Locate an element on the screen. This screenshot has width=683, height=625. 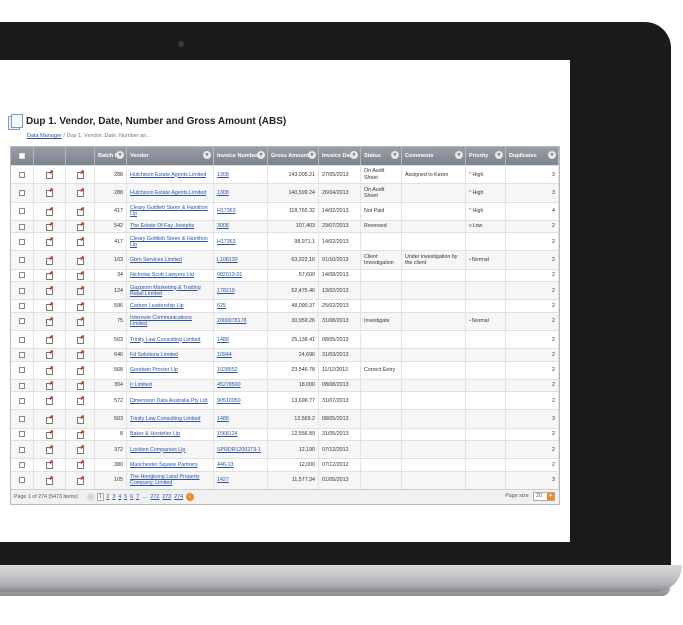
vendor-link: Ir Limited is located at coordinates (141, 385).